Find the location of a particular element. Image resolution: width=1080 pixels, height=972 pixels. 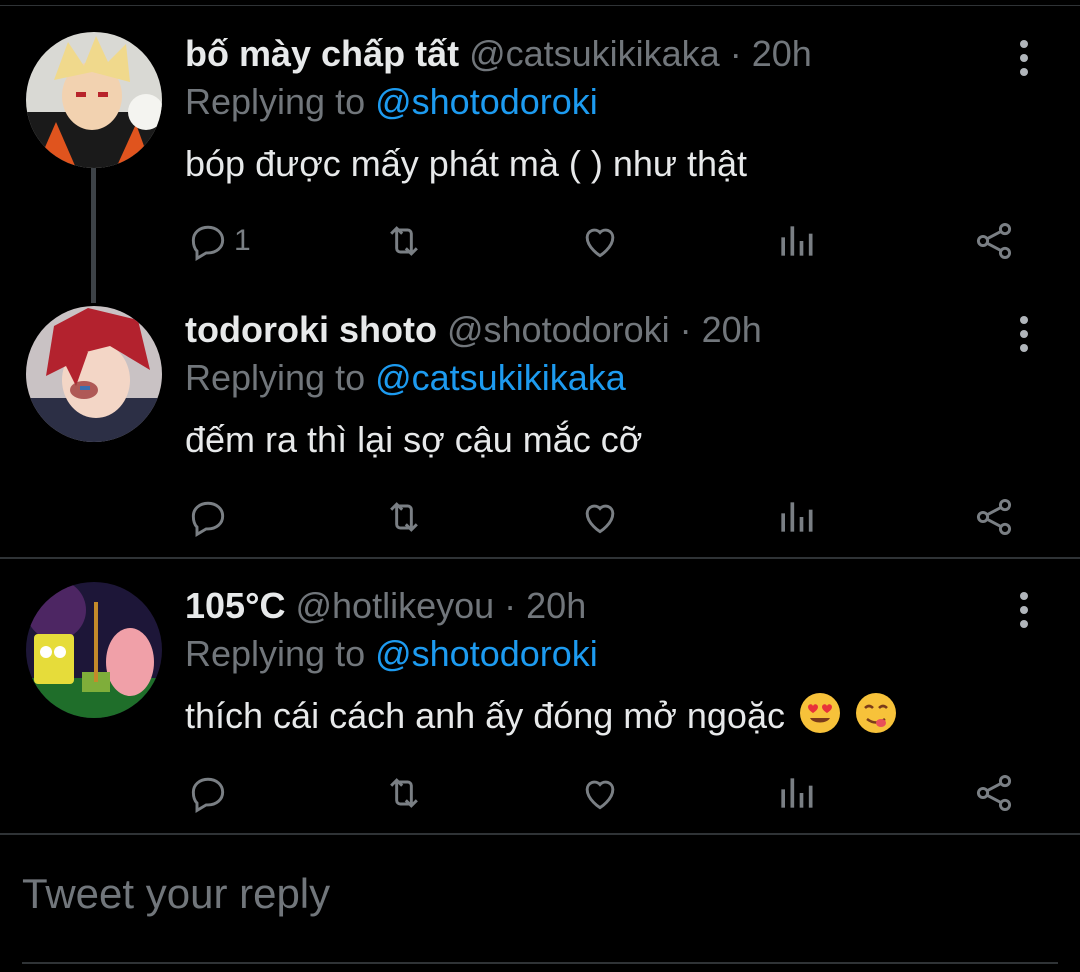

tweet-header: todoroki shoto @shotodoroki · 20h is located at coordinates (473, 330).